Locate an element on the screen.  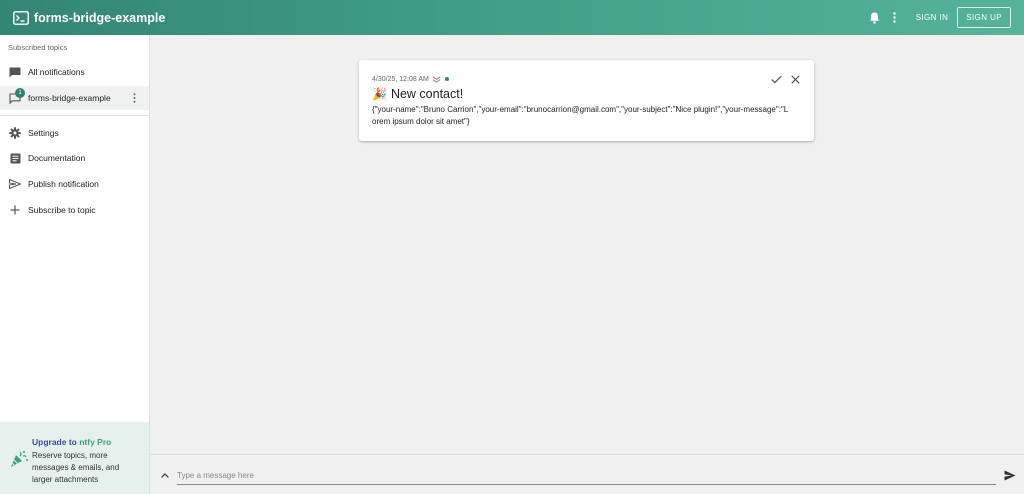
sidebar-item-label: Publish notification is located at coordinates (63, 184).